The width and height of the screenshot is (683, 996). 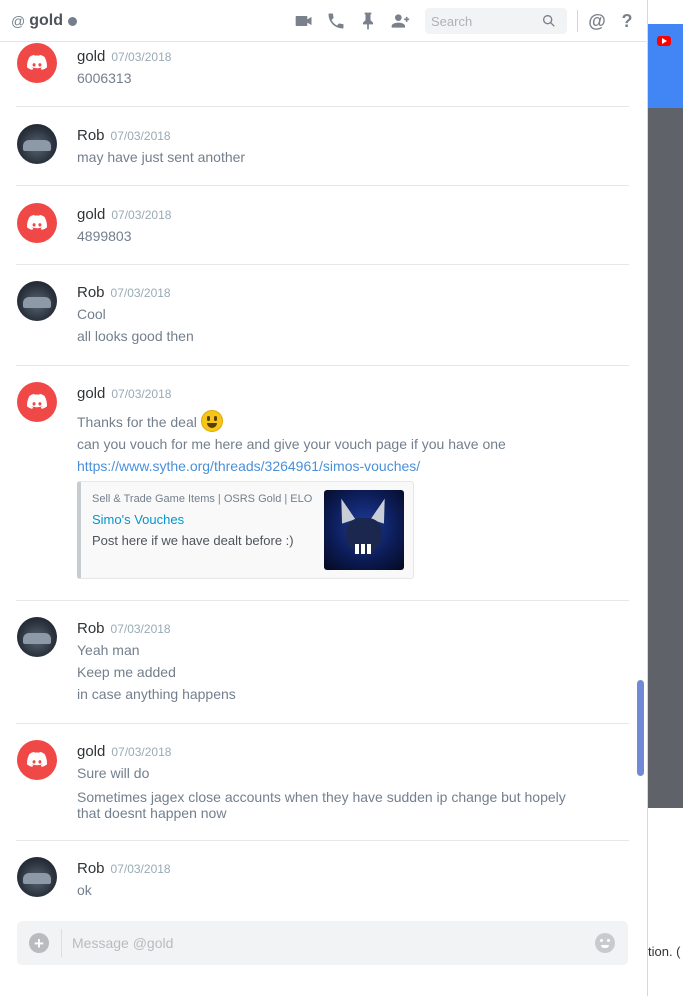 I want to click on search-box, so click(x=496, y=21).